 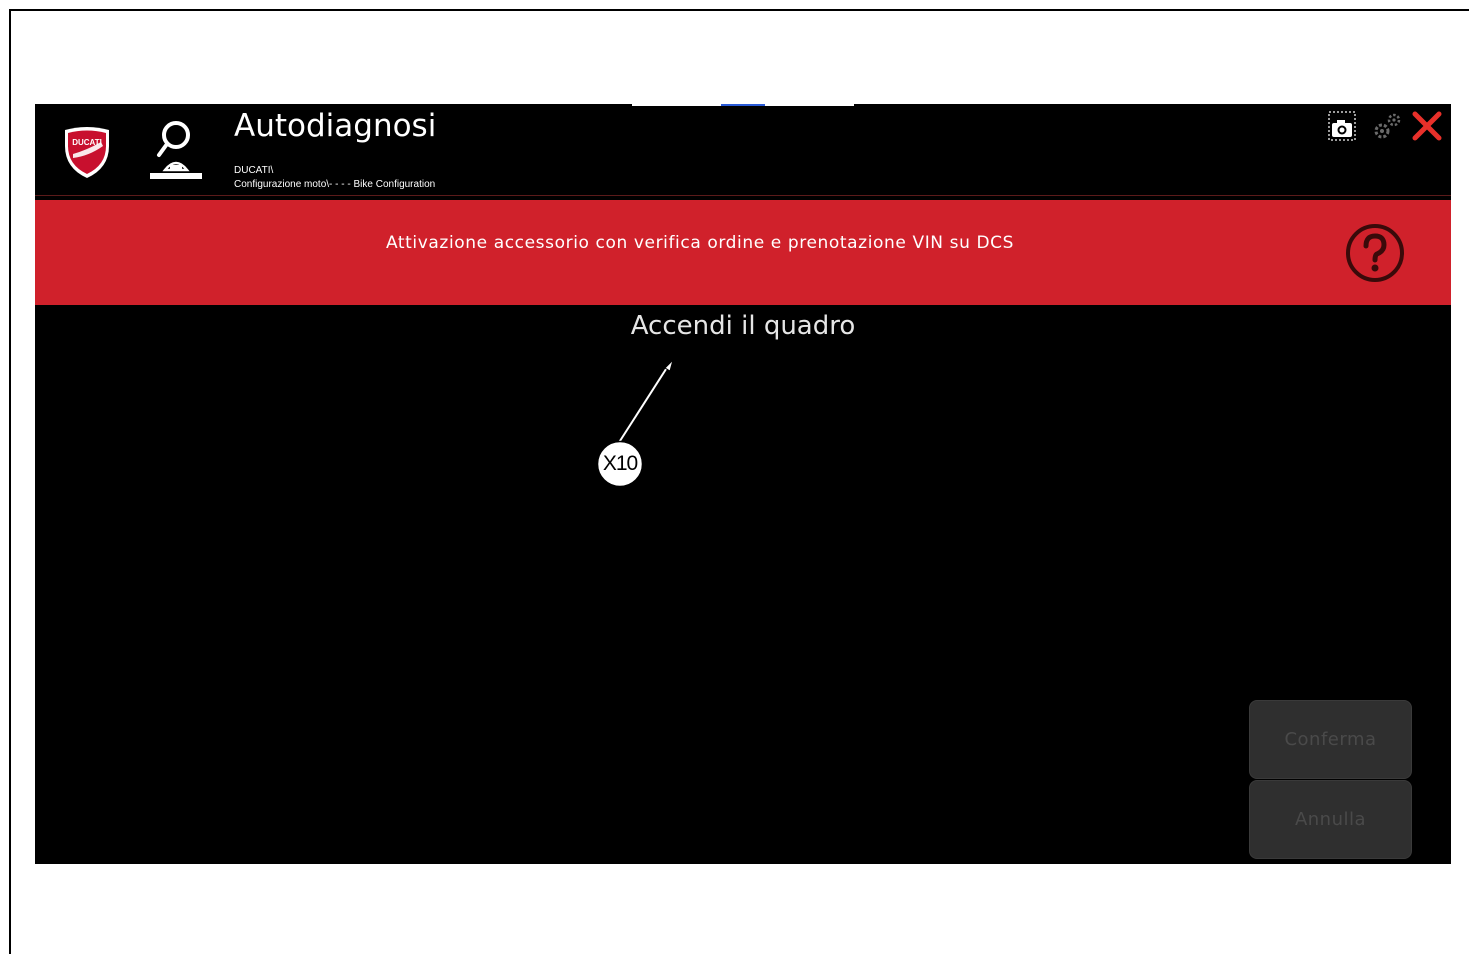 I want to click on confirm-button: Conferma, so click(x=1330, y=739).